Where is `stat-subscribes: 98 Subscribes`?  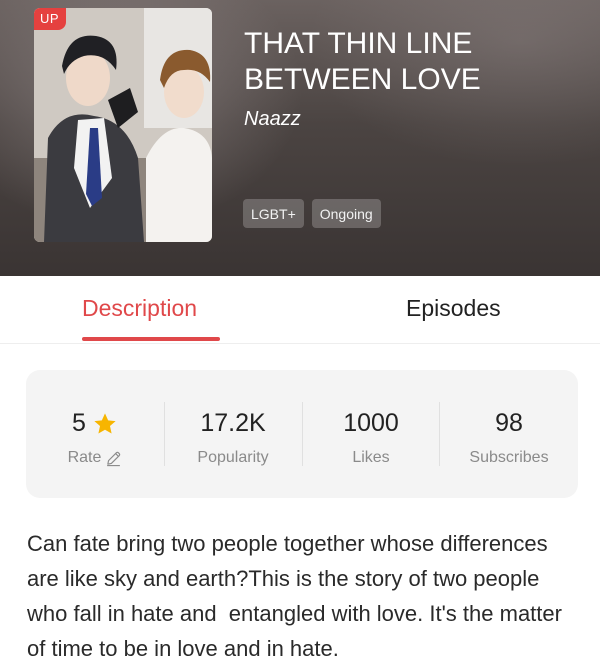 stat-subscribes: 98 Subscribes is located at coordinates (509, 434).